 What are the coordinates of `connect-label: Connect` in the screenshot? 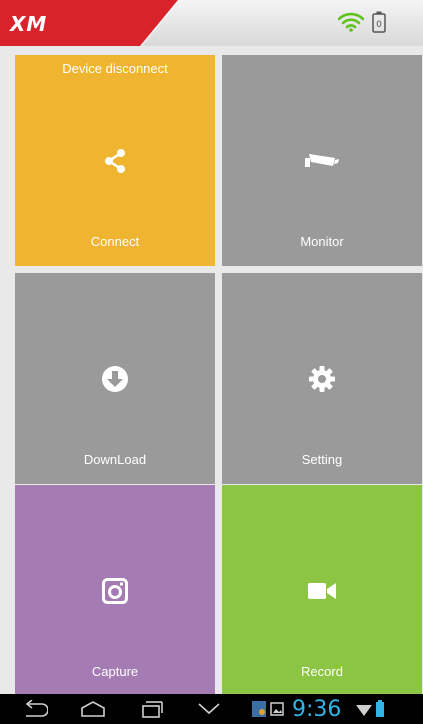 It's located at (115, 241).